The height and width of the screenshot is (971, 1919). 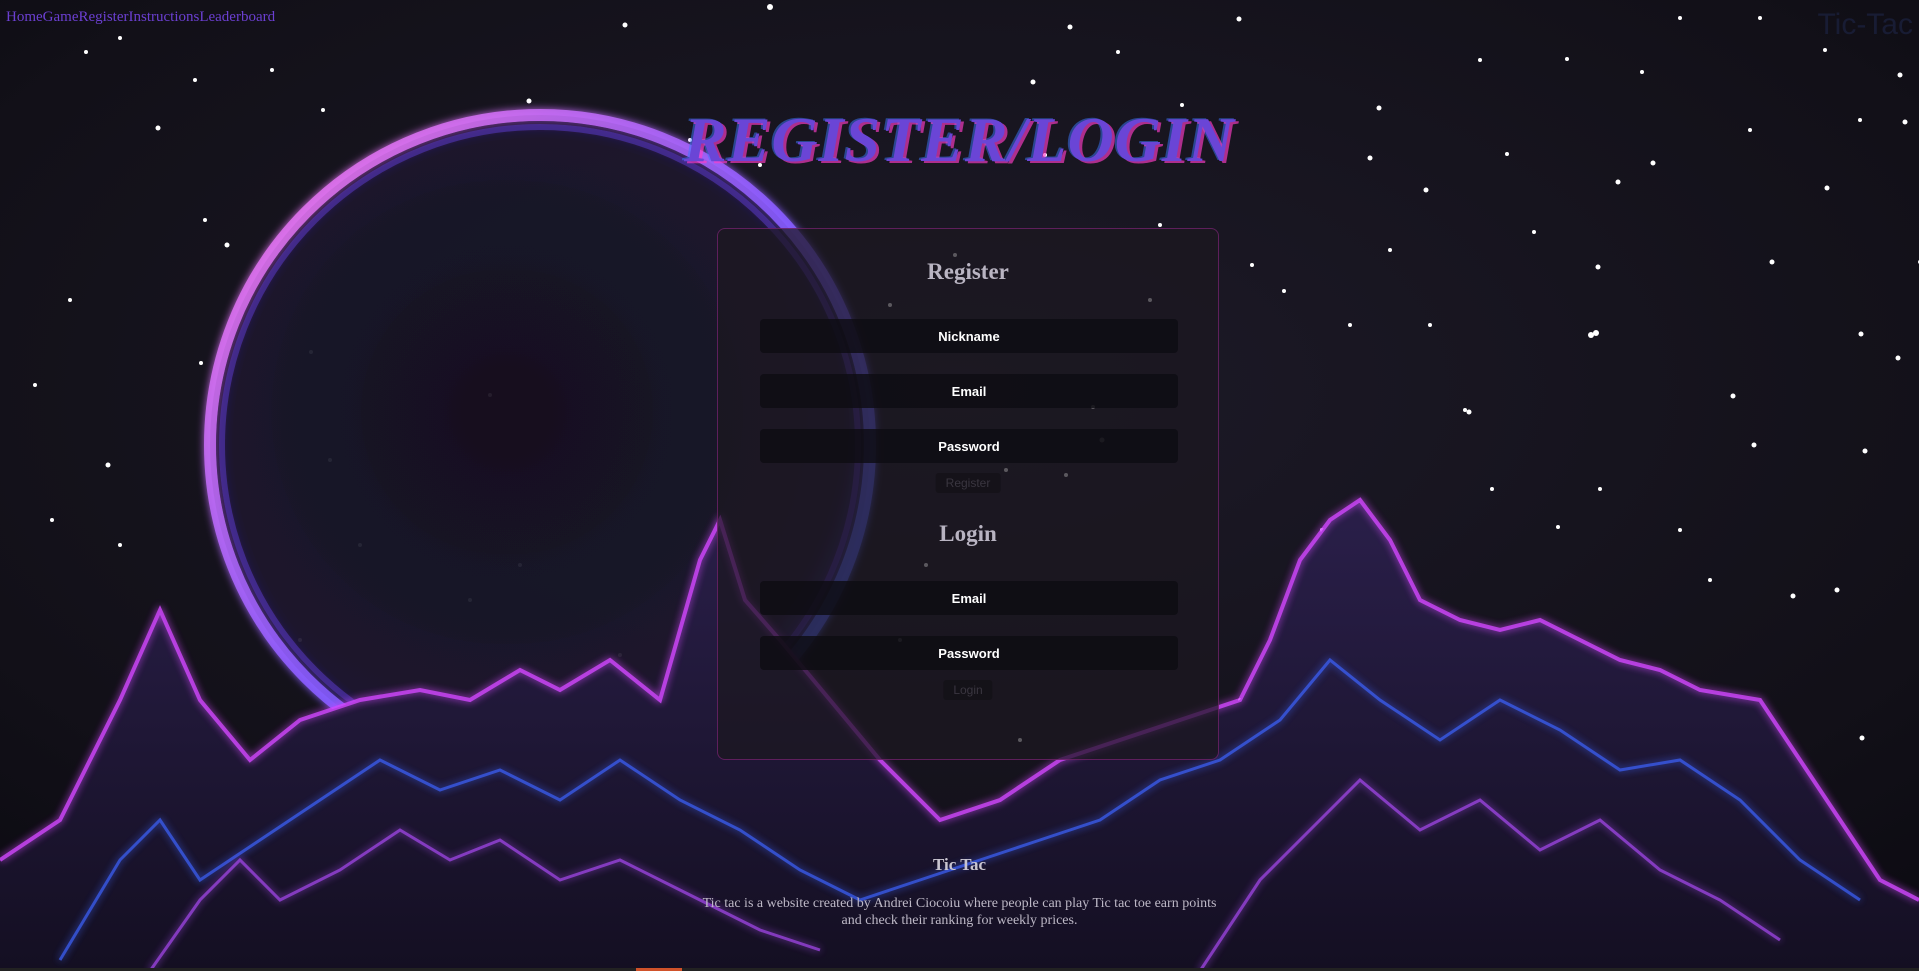 What do you see at coordinates (969, 598) in the screenshot?
I see `login-email-input` at bounding box center [969, 598].